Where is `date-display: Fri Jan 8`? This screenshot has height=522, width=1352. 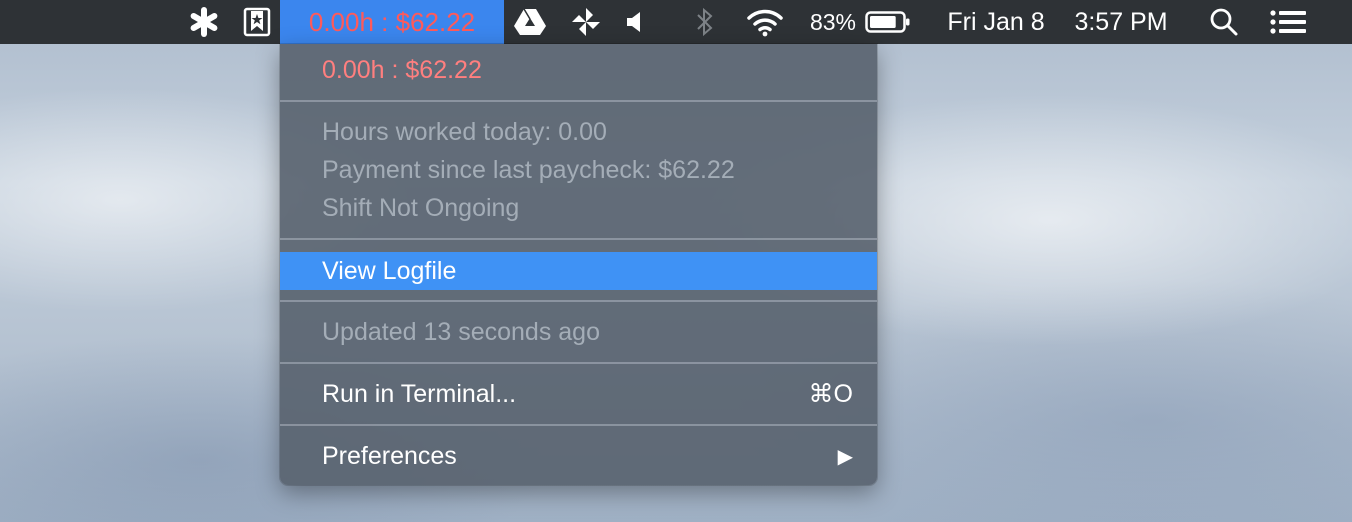
date-display: Fri Jan 8 is located at coordinates (996, 22).